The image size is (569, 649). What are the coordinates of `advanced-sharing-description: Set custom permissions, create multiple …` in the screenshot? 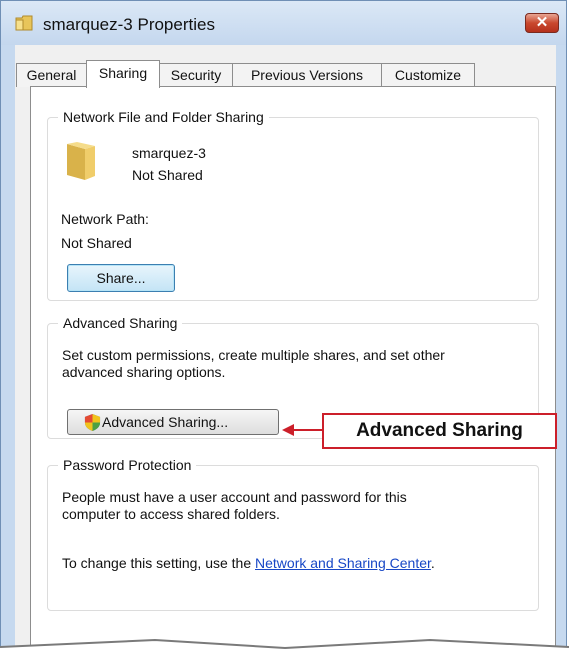 It's located at (253, 355).